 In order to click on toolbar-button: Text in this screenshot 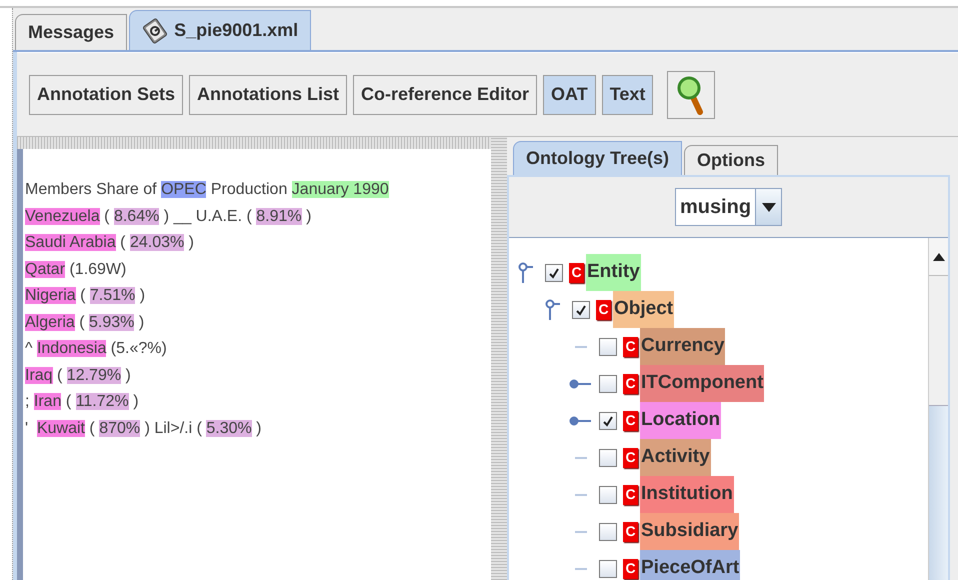, I will do `click(628, 94)`.